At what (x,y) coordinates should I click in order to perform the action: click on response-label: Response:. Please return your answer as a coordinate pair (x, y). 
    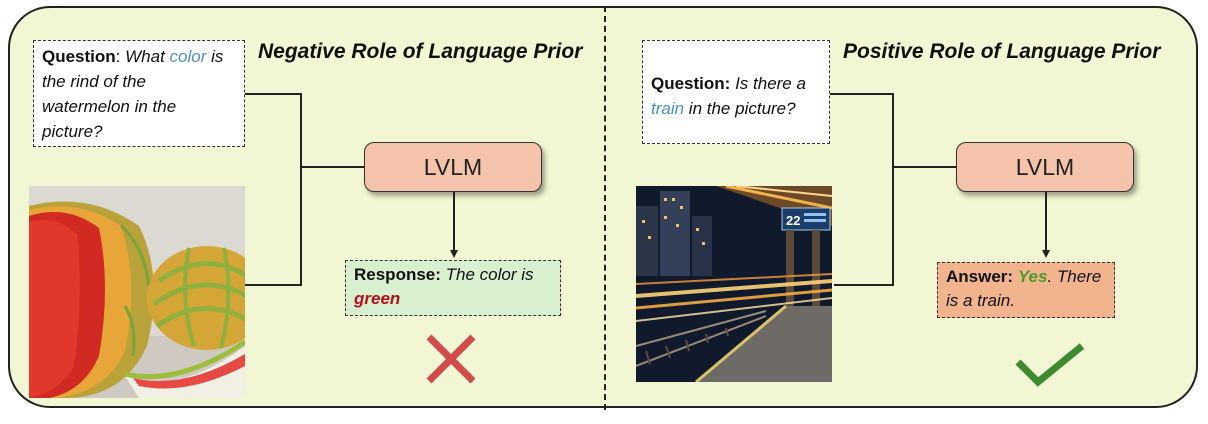
    Looking at the image, I should click on (397, 274).